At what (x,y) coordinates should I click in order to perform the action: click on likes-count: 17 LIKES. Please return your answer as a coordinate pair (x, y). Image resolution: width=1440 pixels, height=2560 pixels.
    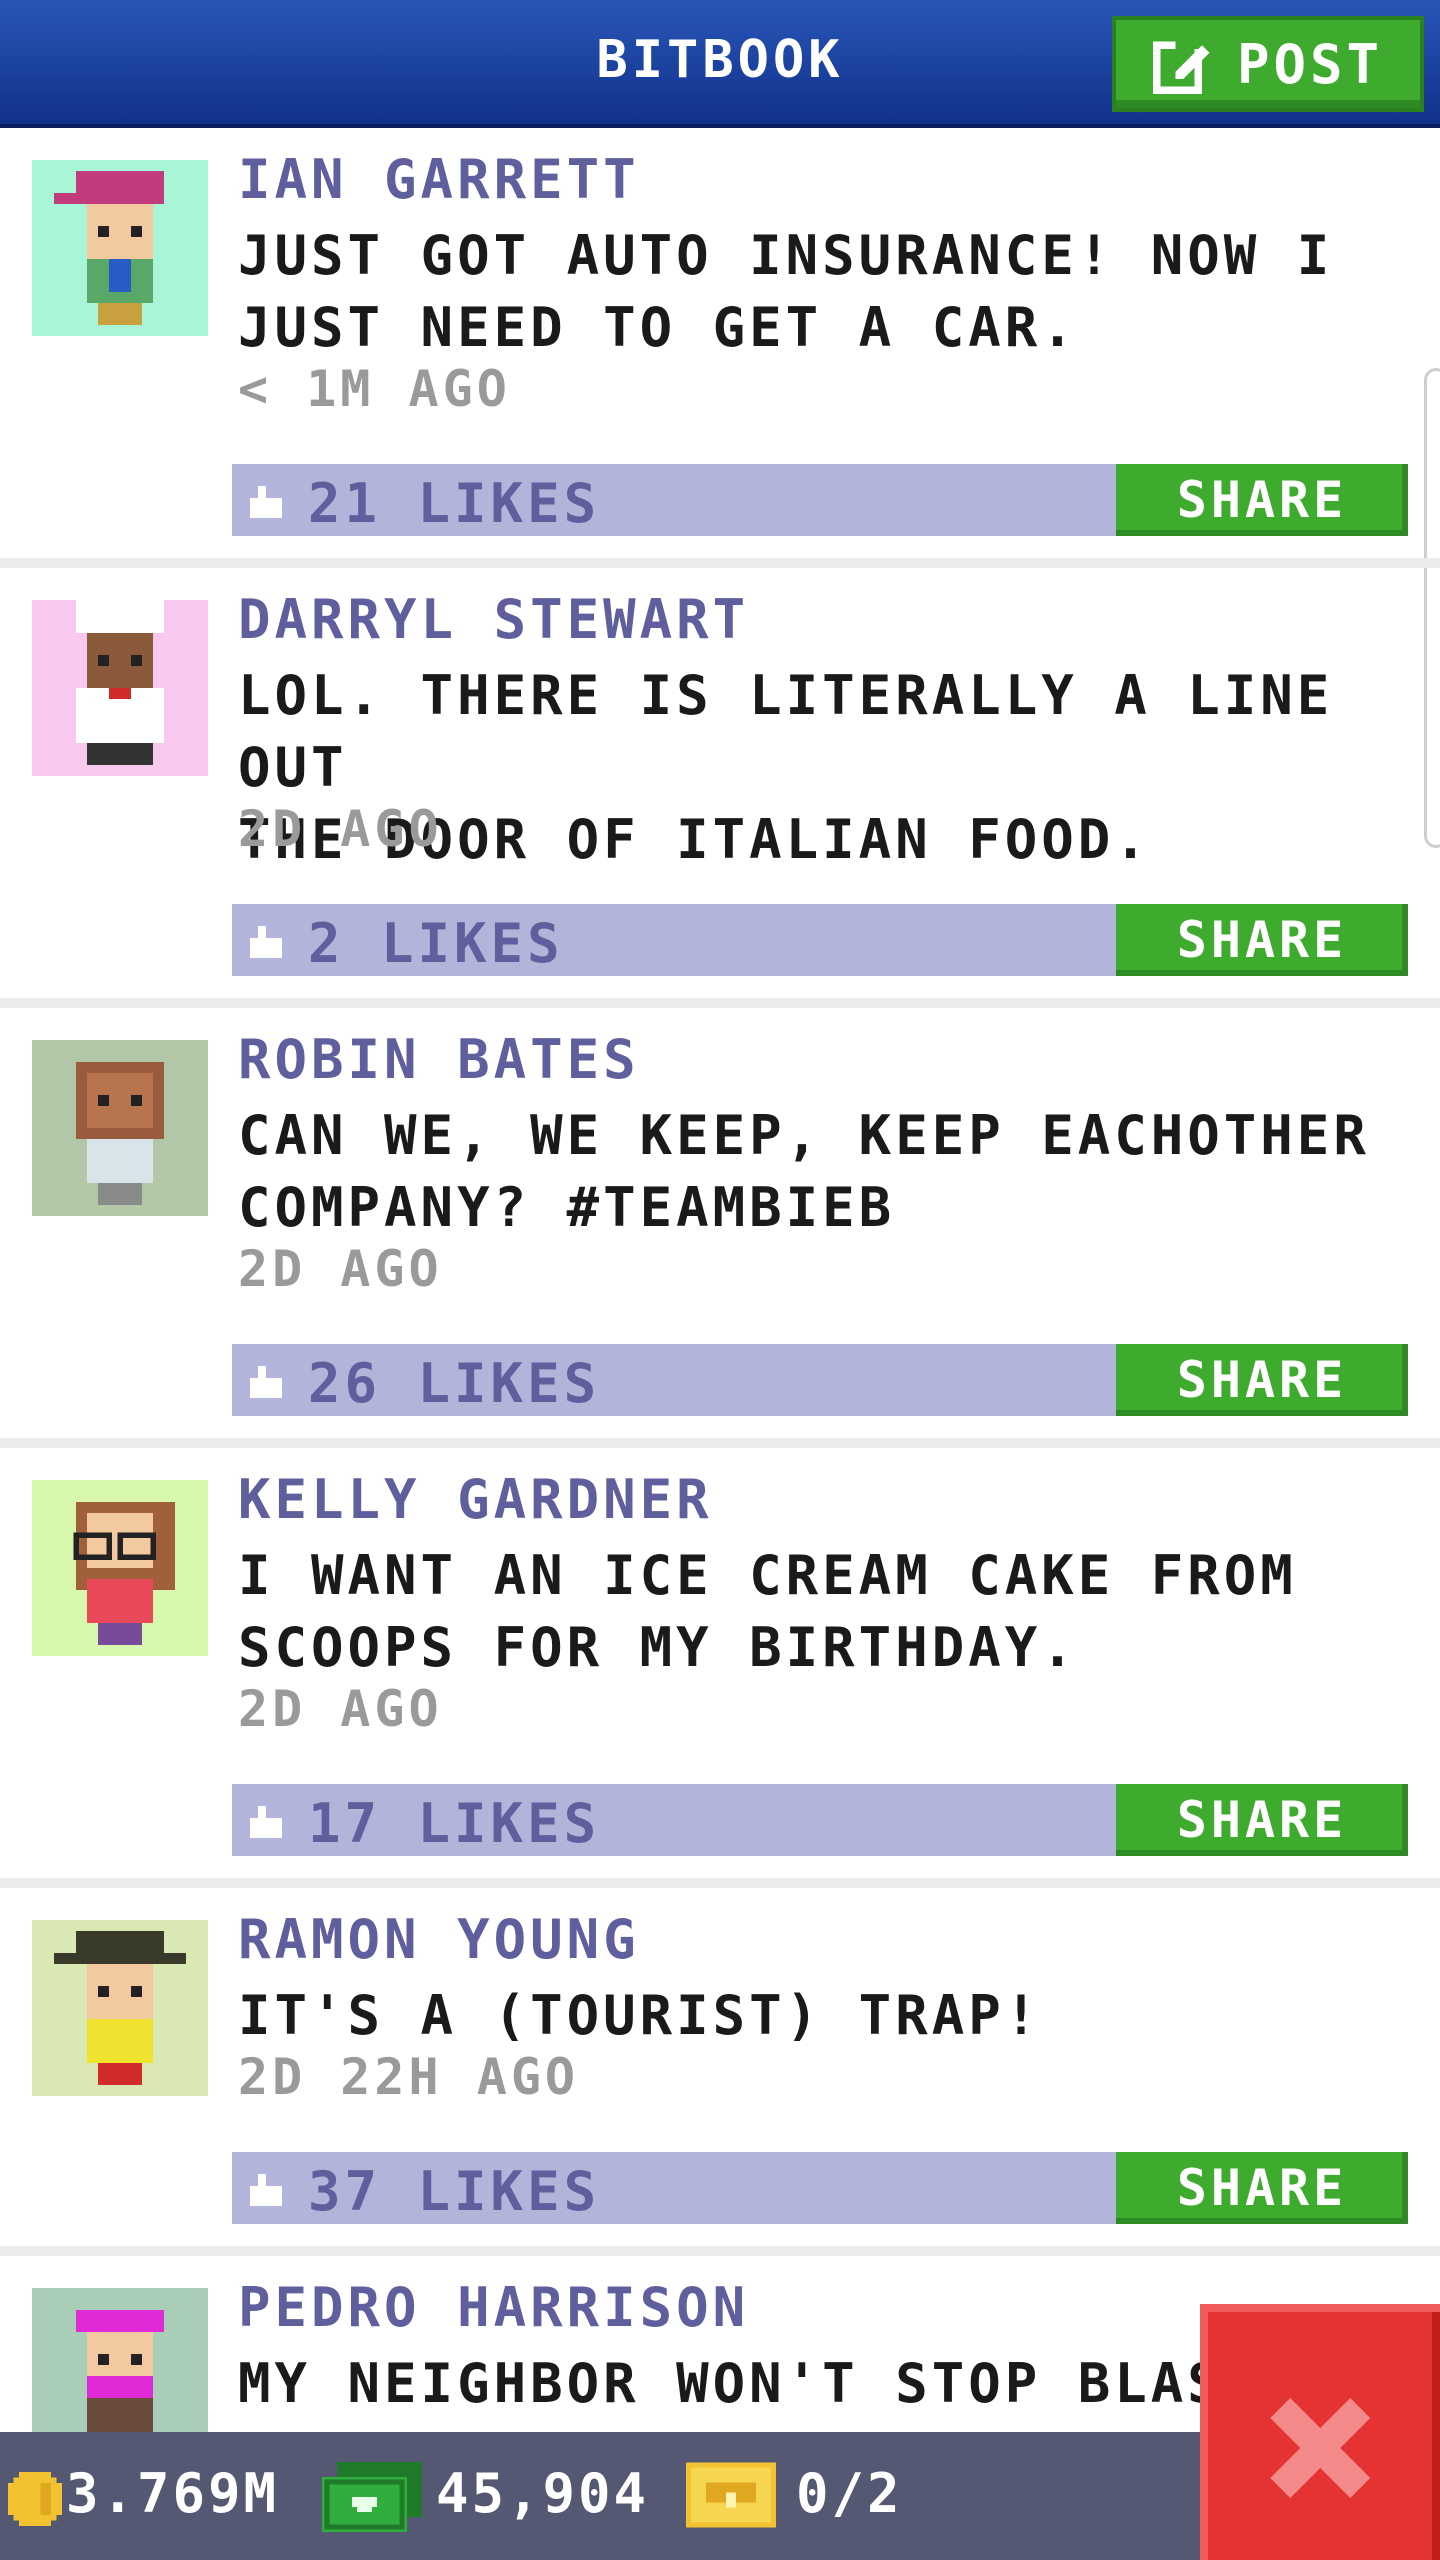
    Looking at the image, I should click on (454, 1823).